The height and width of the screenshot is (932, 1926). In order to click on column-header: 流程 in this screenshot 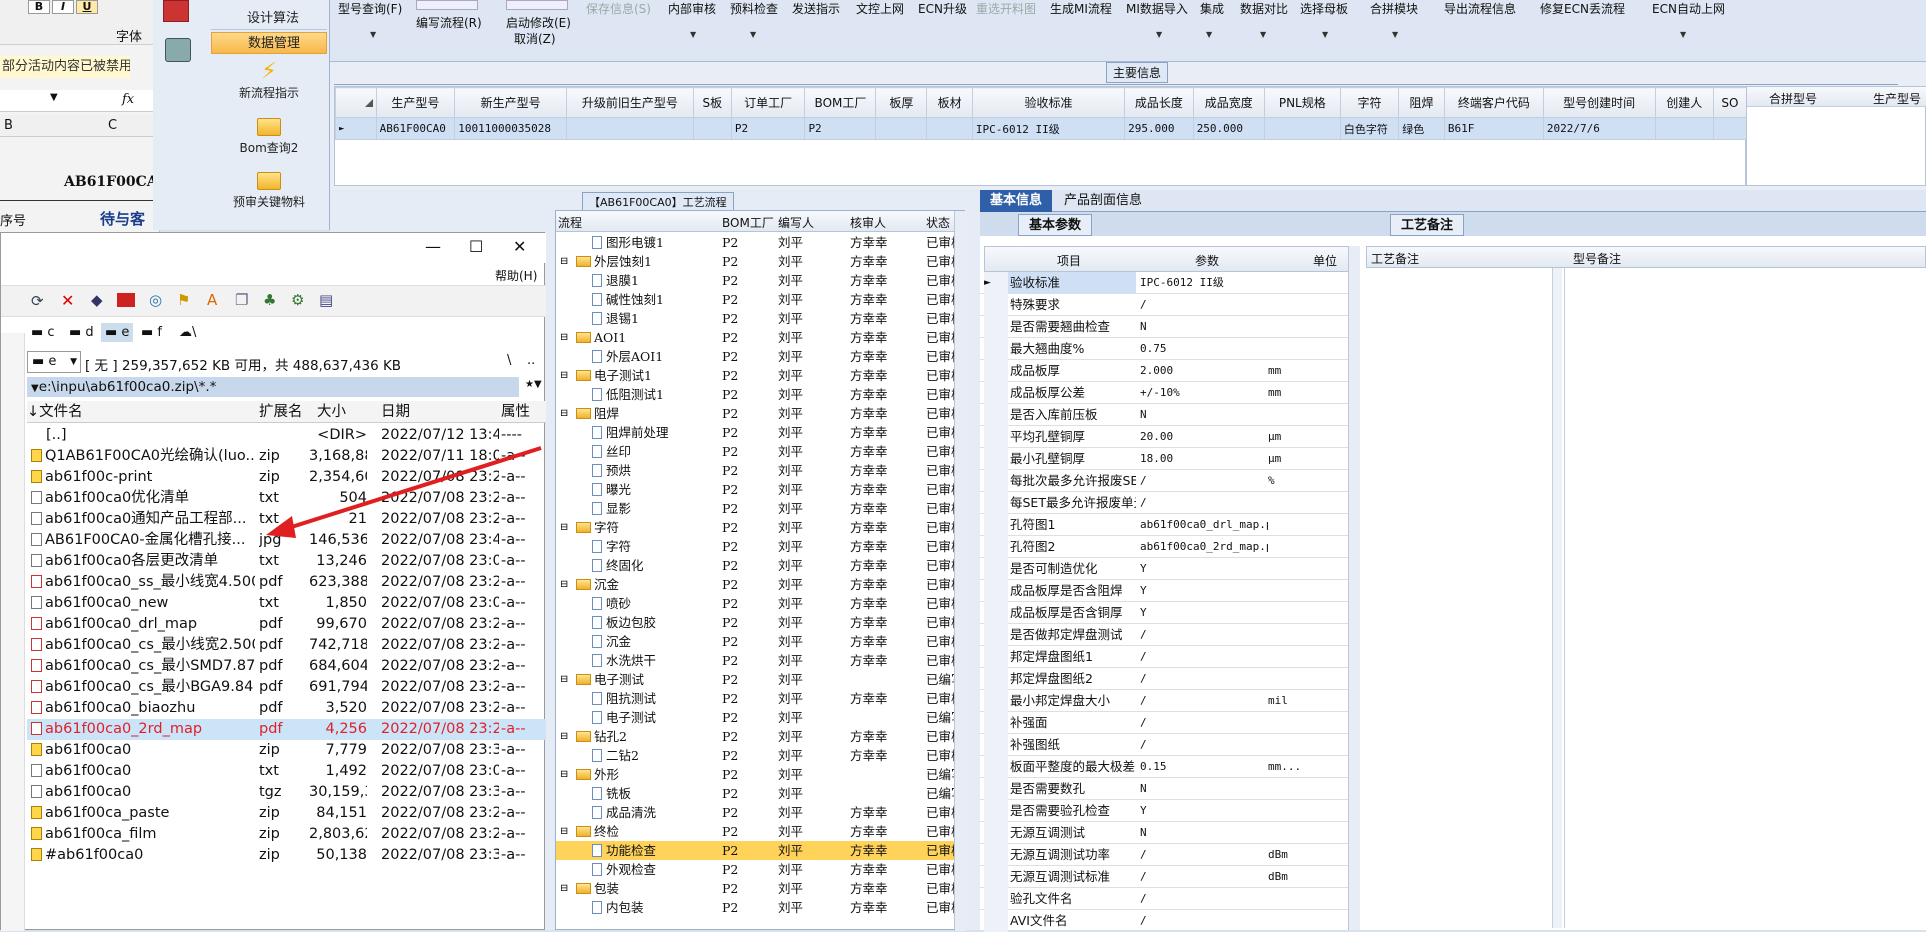, I will do `click(570, 222)`.